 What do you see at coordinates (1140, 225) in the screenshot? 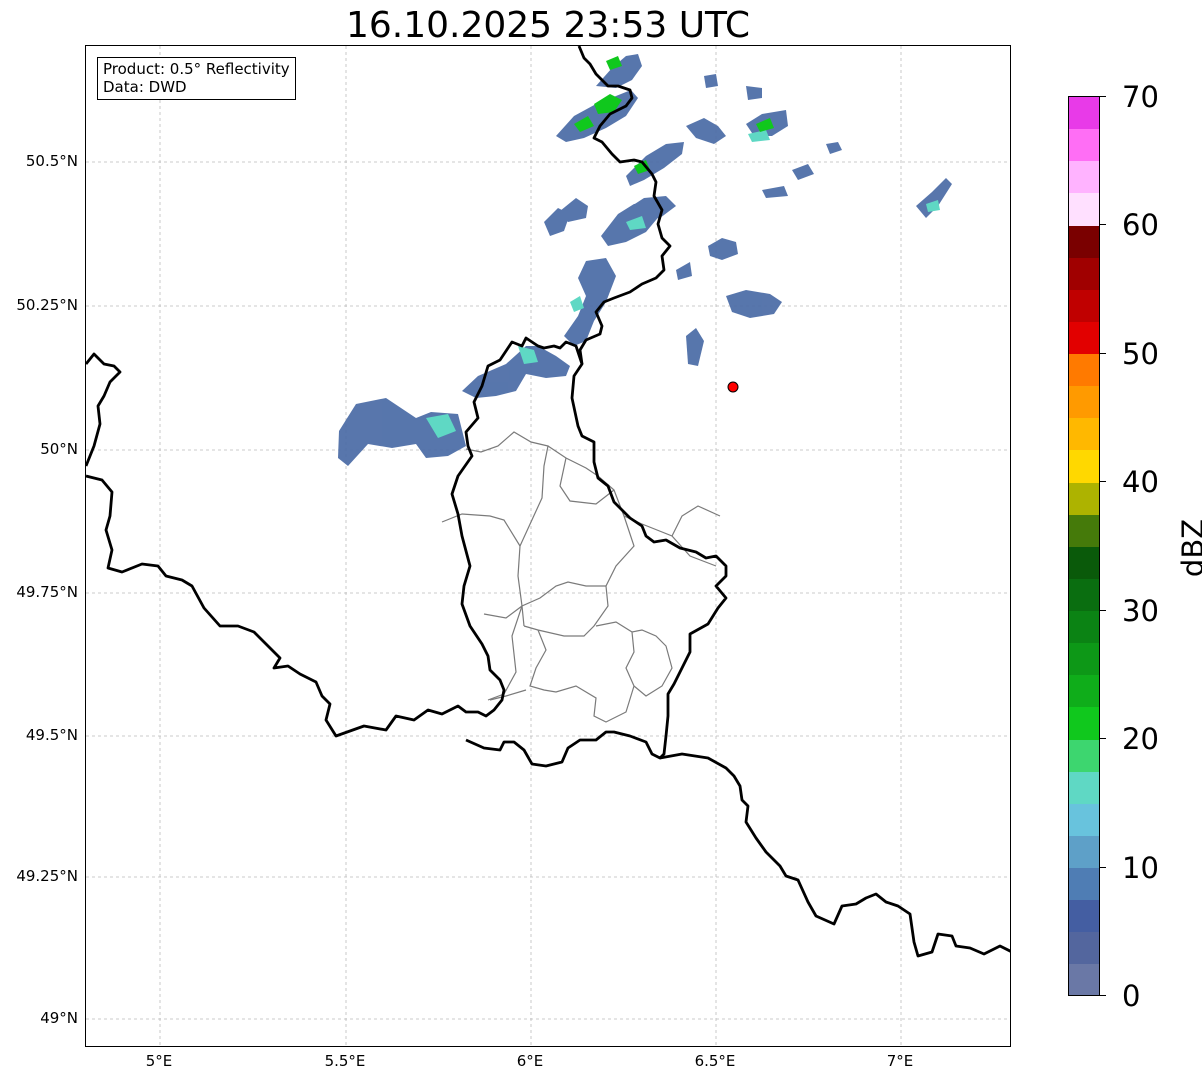
I see `colorbar-label-60: 60` at bounding box center [1140, 225].